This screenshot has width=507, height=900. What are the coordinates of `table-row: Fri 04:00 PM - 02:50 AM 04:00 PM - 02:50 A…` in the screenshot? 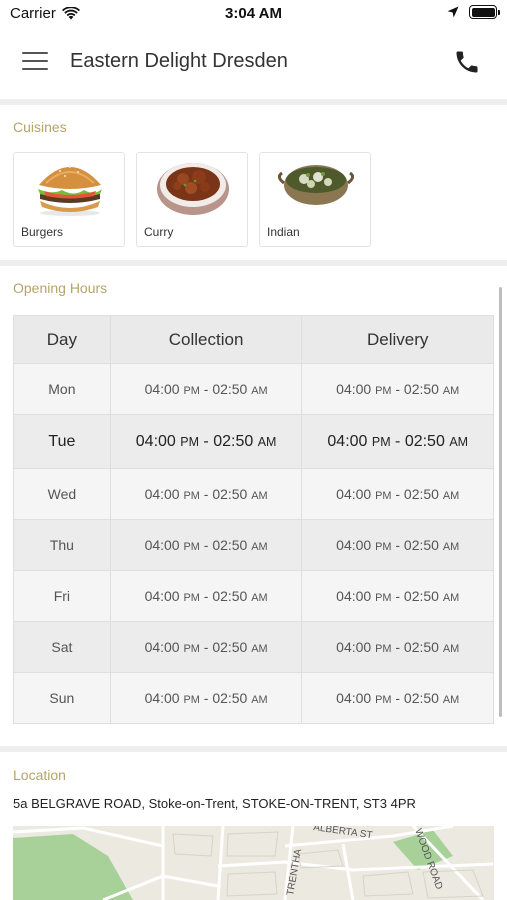 It's located at (253, 596).